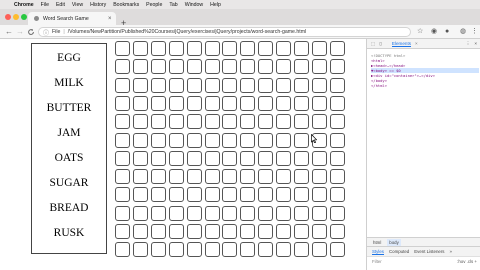  What do you see at coordinates (24, 5) in the screenshot?
I see `menu-chrome: Chrome` at bounding box center [24, 5].